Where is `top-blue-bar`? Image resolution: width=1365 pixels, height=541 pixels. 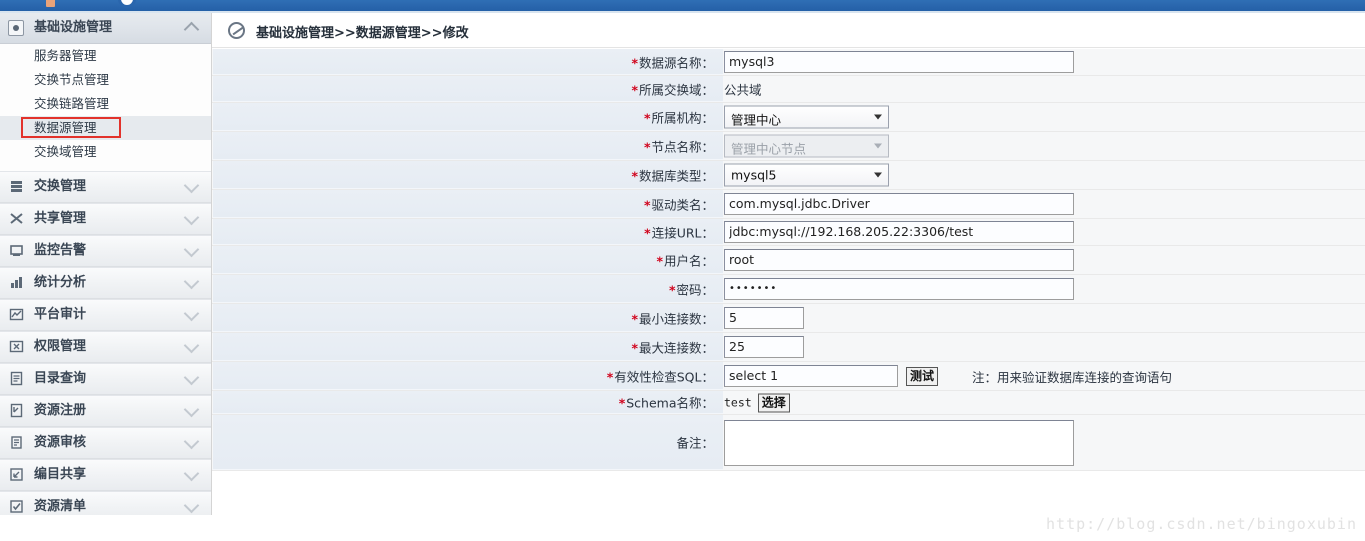
top-blue-bar is located at coordinates (682, 5).